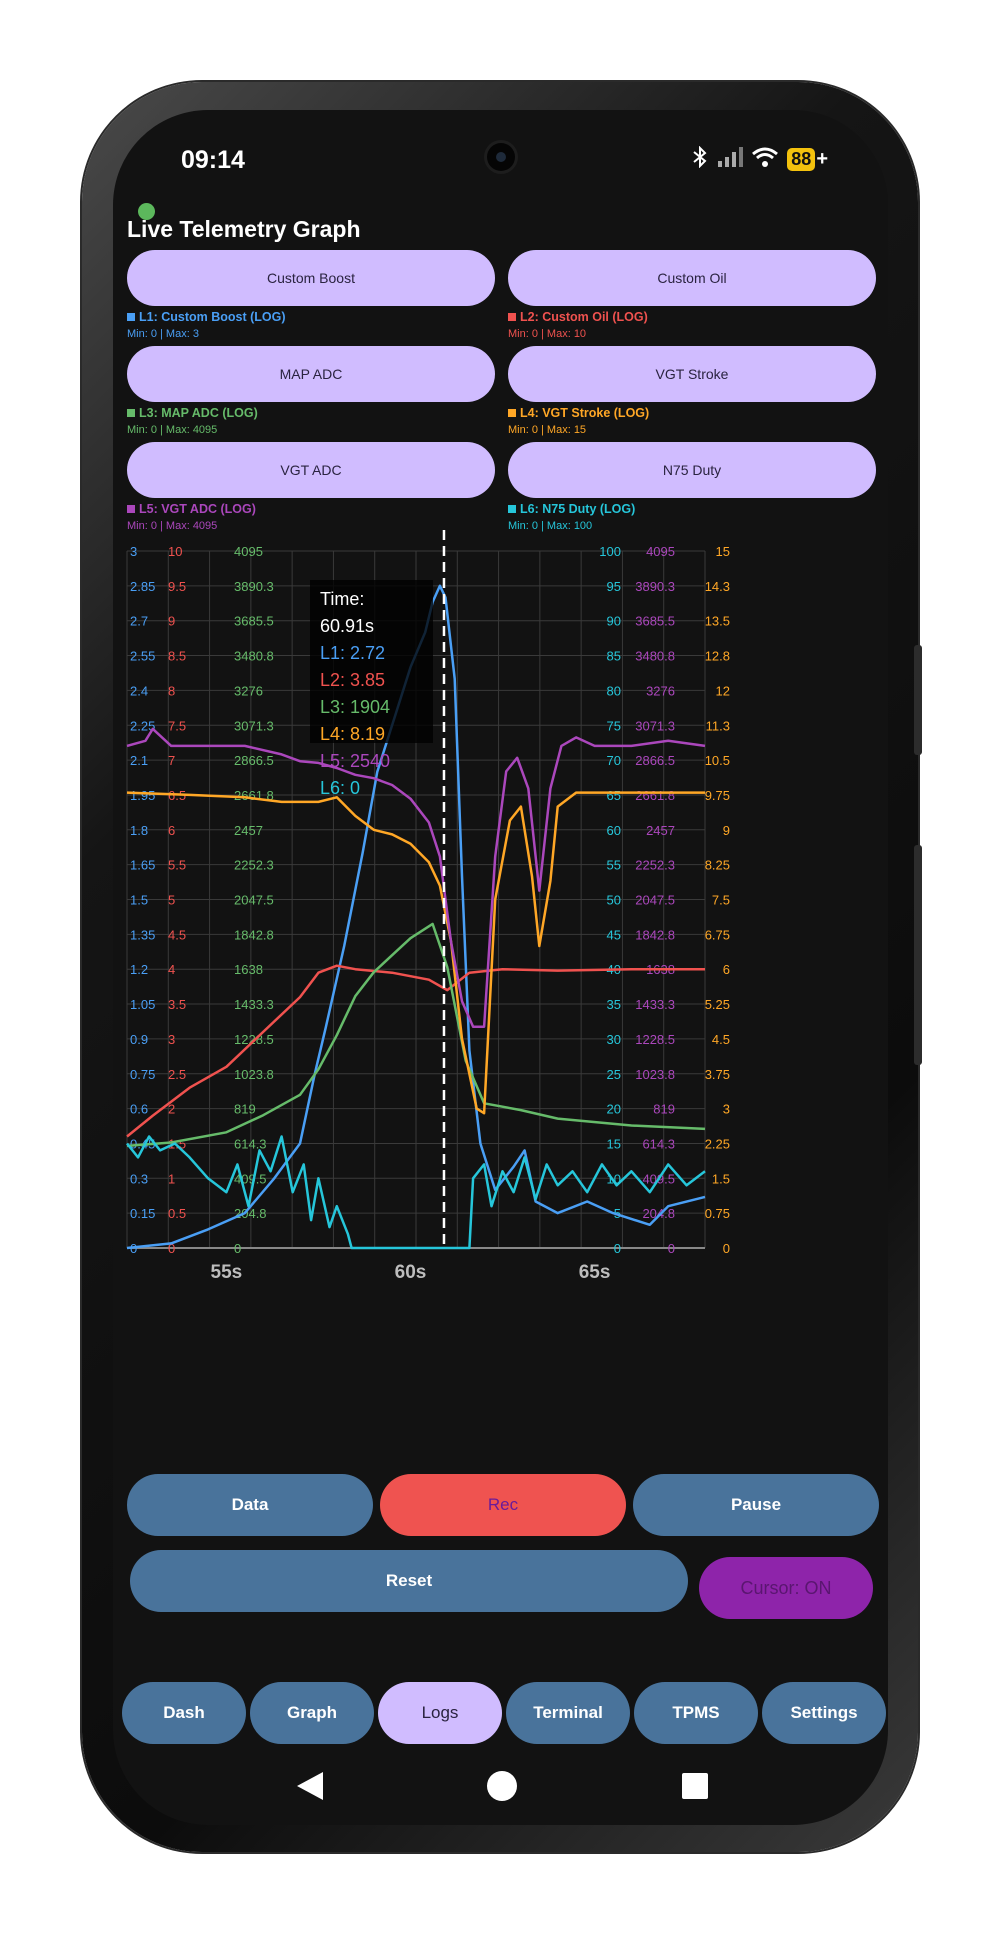  Describe the element at coordinates (191, 509) in the screenshot. I see `legend-l5: L5: VGT ADC (LOG)` at that location.